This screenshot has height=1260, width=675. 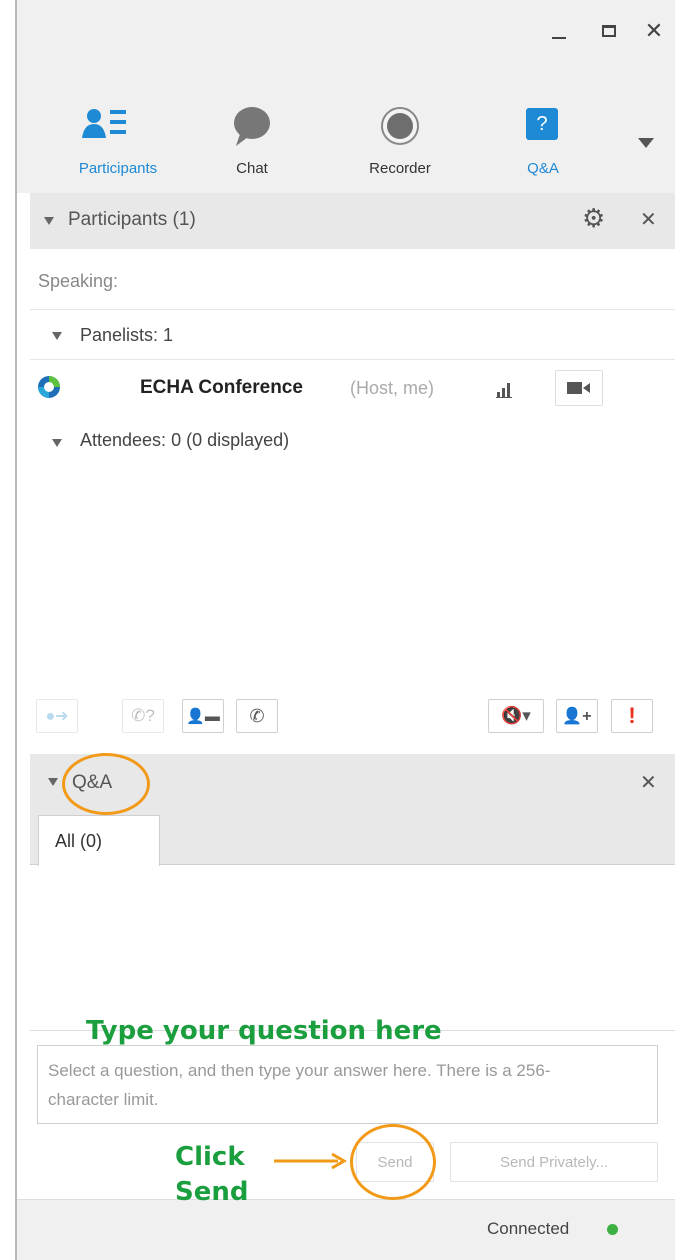 I want to click on toolbar-recorder-label: Recorder, so click(x=400, y=168).